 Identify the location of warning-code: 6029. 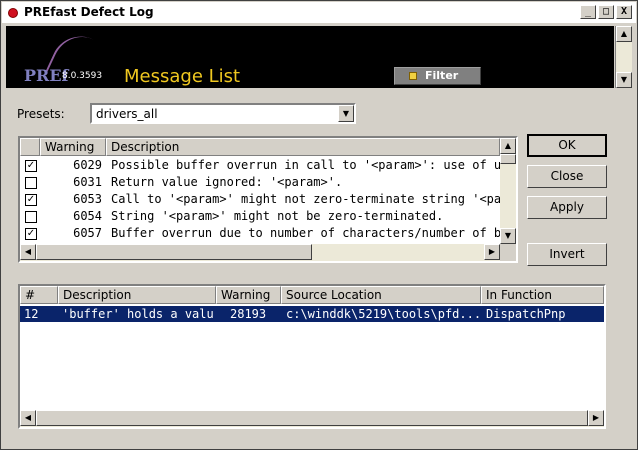
(87, 165).